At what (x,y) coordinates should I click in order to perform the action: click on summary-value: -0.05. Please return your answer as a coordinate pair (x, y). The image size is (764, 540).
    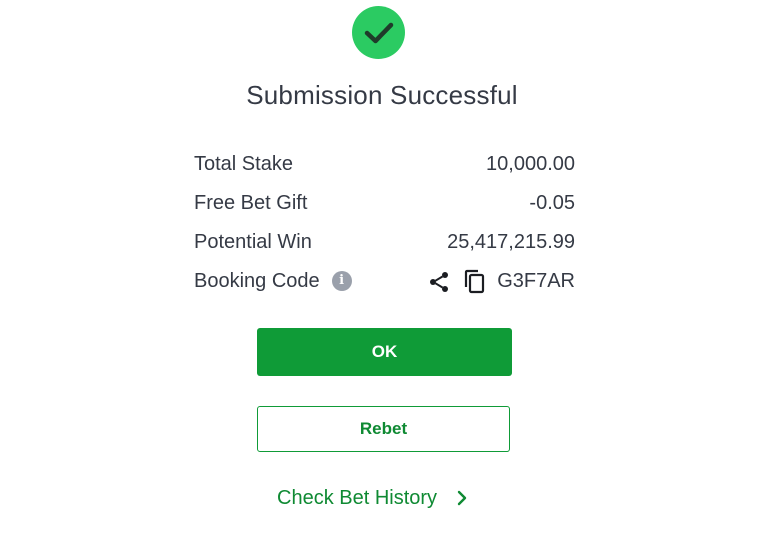
    Looking at the image, I should click on (552, 203).